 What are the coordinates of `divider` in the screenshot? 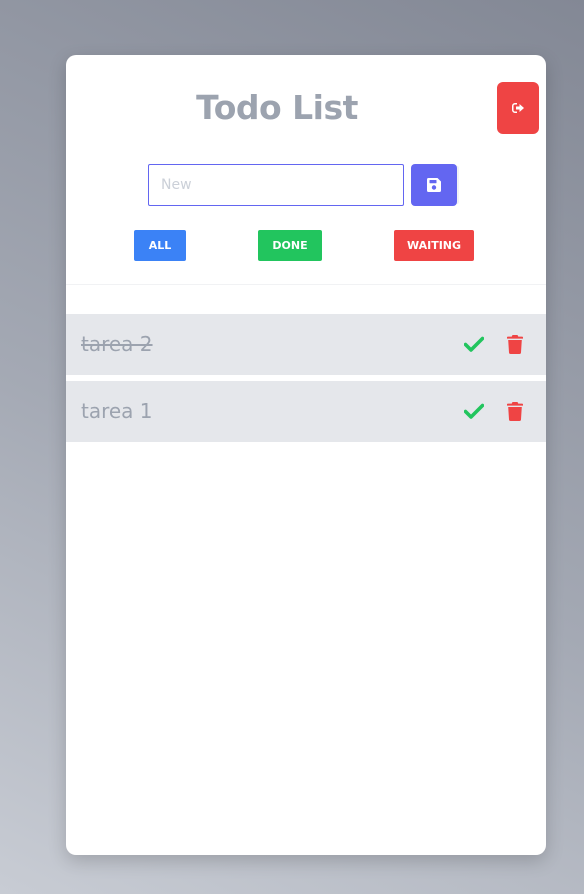 It's located at (306, 284).